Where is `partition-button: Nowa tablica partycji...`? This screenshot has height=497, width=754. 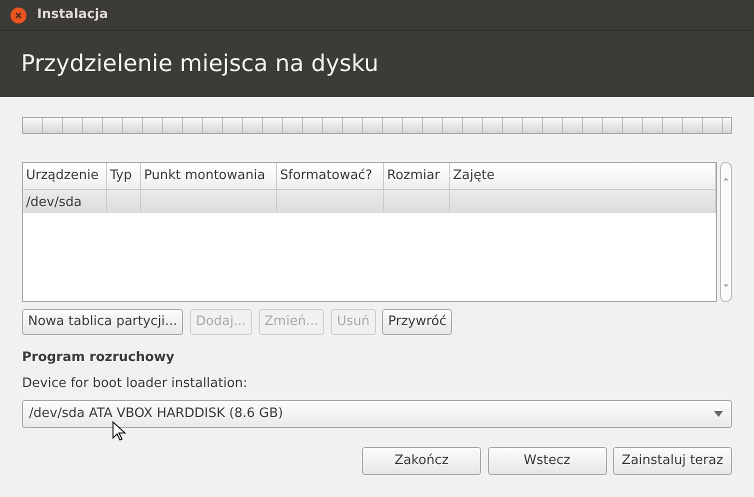 partition-button: Nowa tablica partycji... is located at coordinates (103, 321).